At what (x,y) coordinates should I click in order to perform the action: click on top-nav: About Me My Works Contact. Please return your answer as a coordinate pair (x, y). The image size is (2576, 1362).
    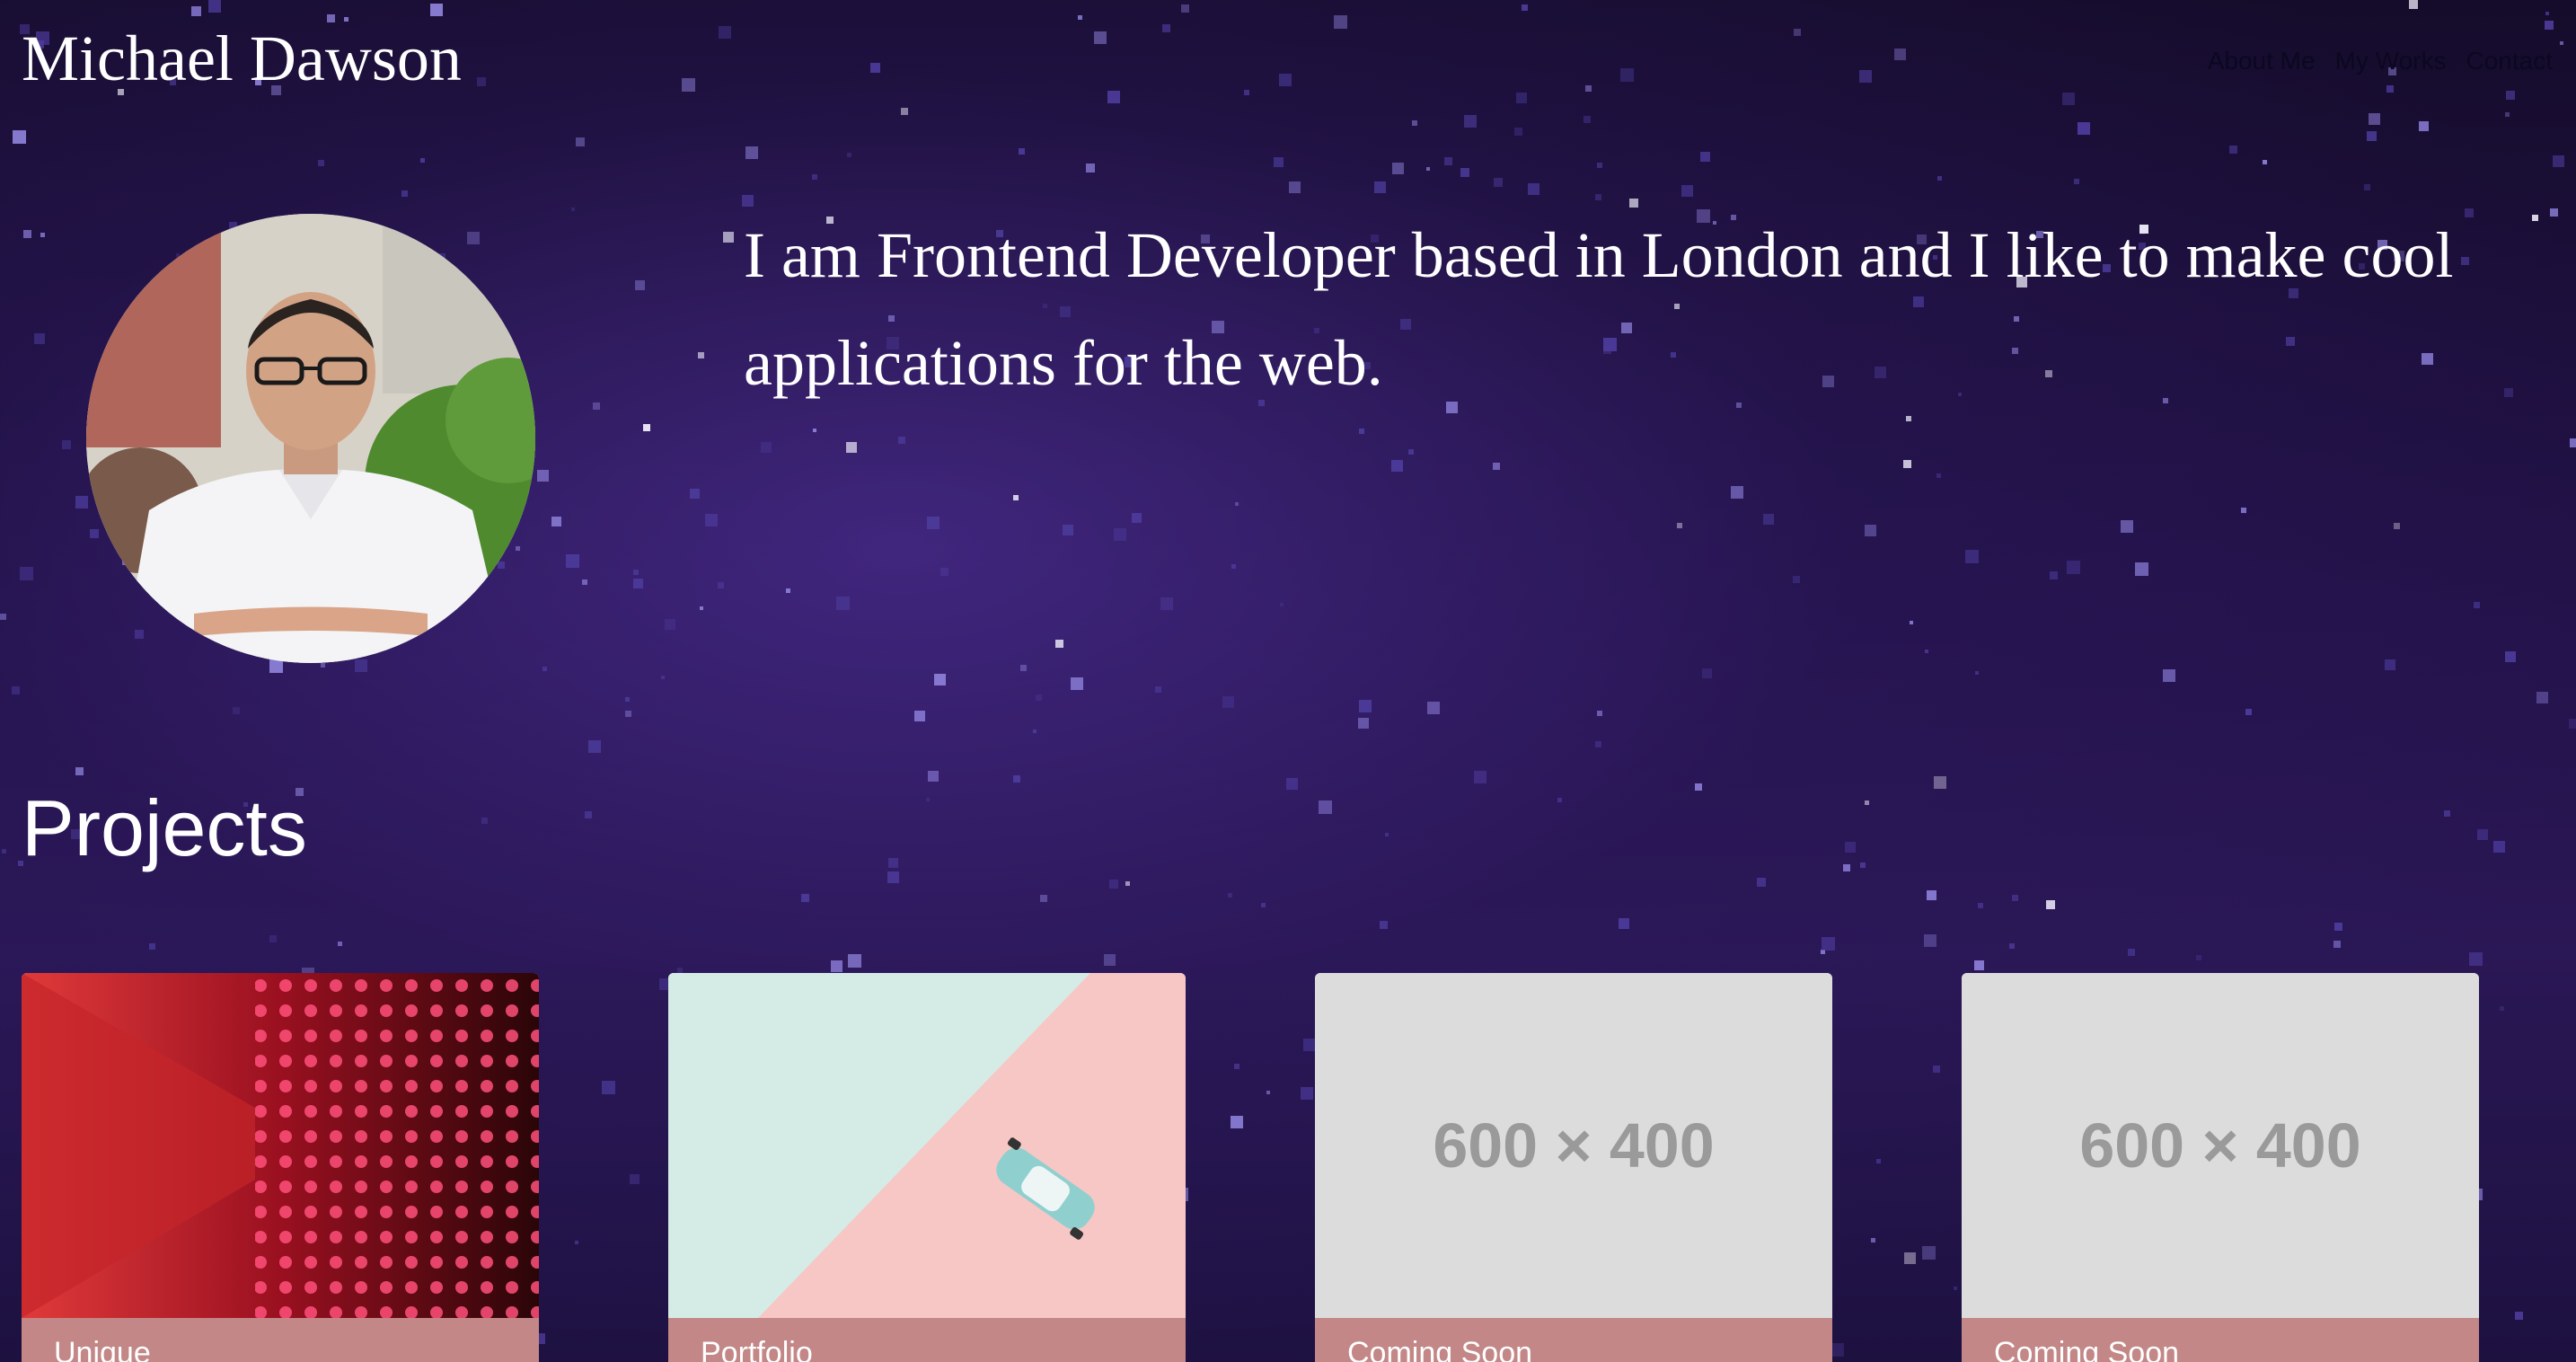
    Looking at the image, I should click on (2380, 61).